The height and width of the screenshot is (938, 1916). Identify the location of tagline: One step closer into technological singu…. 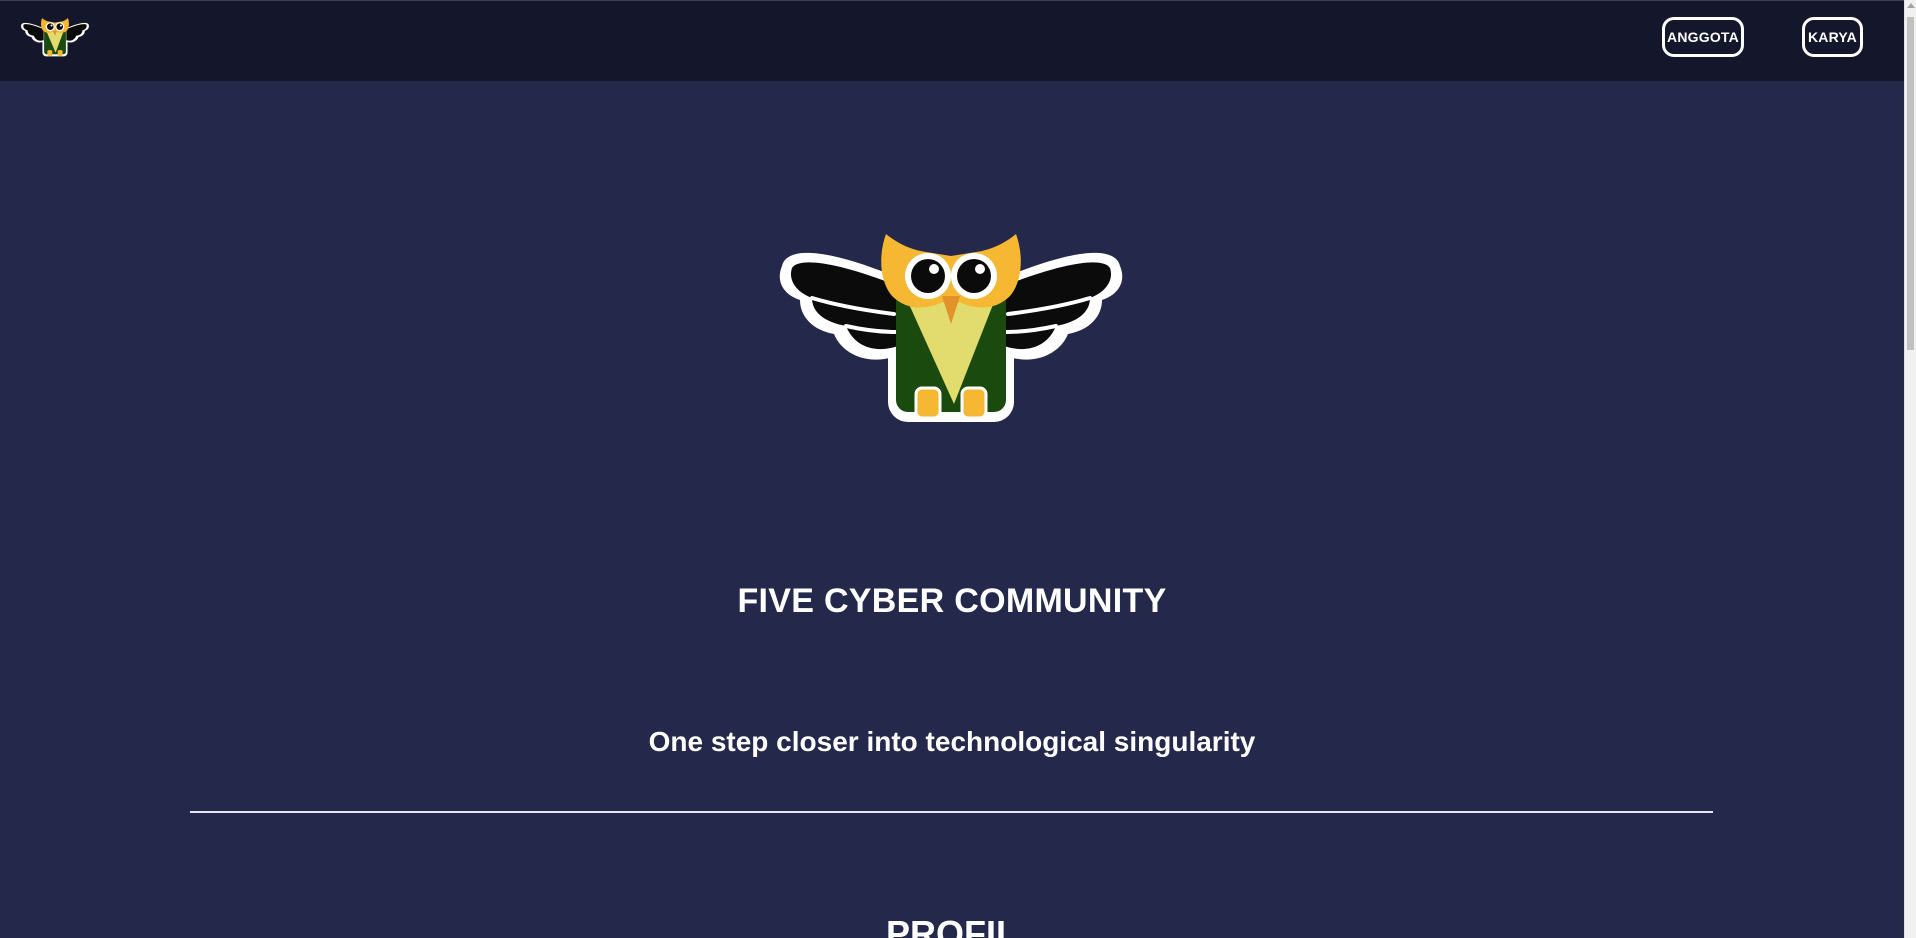
(952, 741).